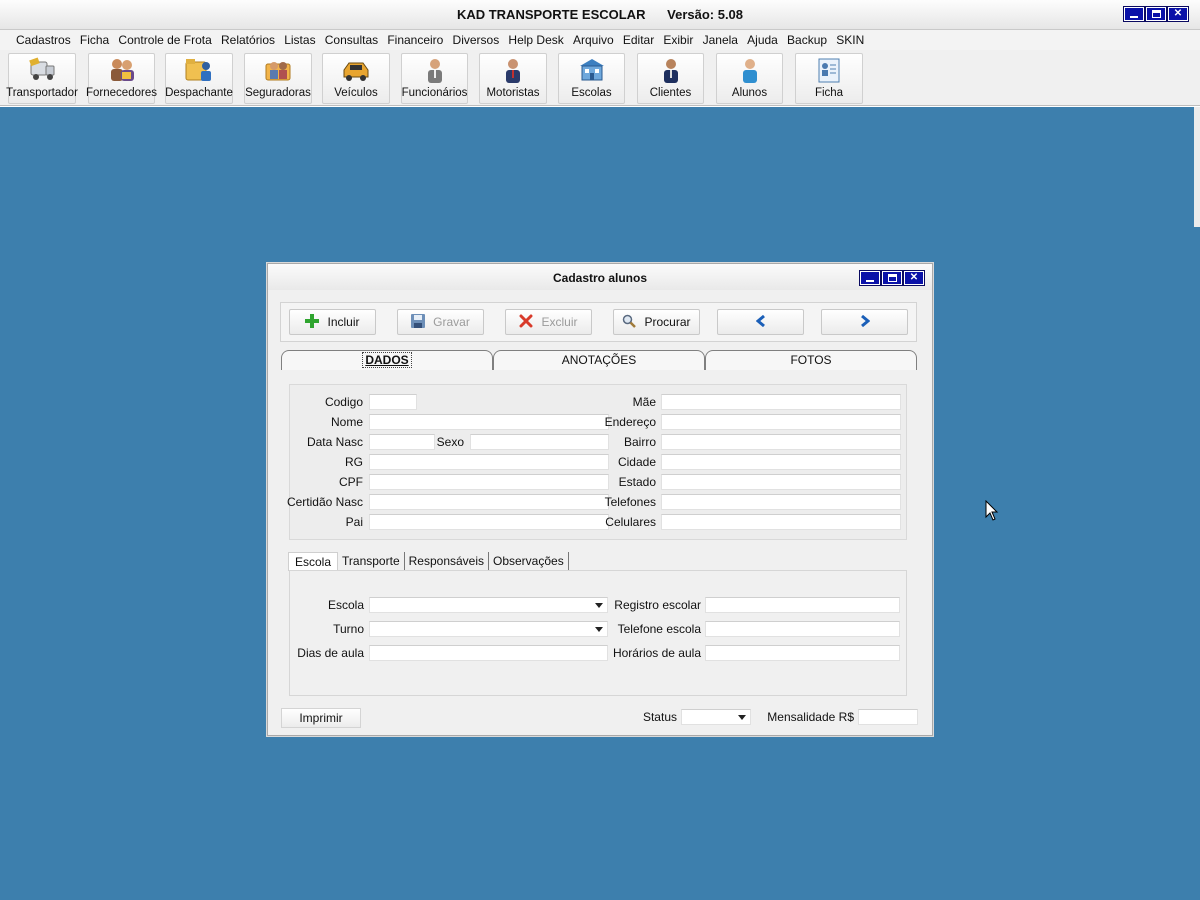 The image size is (1200, 900). I want to click on data-nasc-field, so click(402, 442).